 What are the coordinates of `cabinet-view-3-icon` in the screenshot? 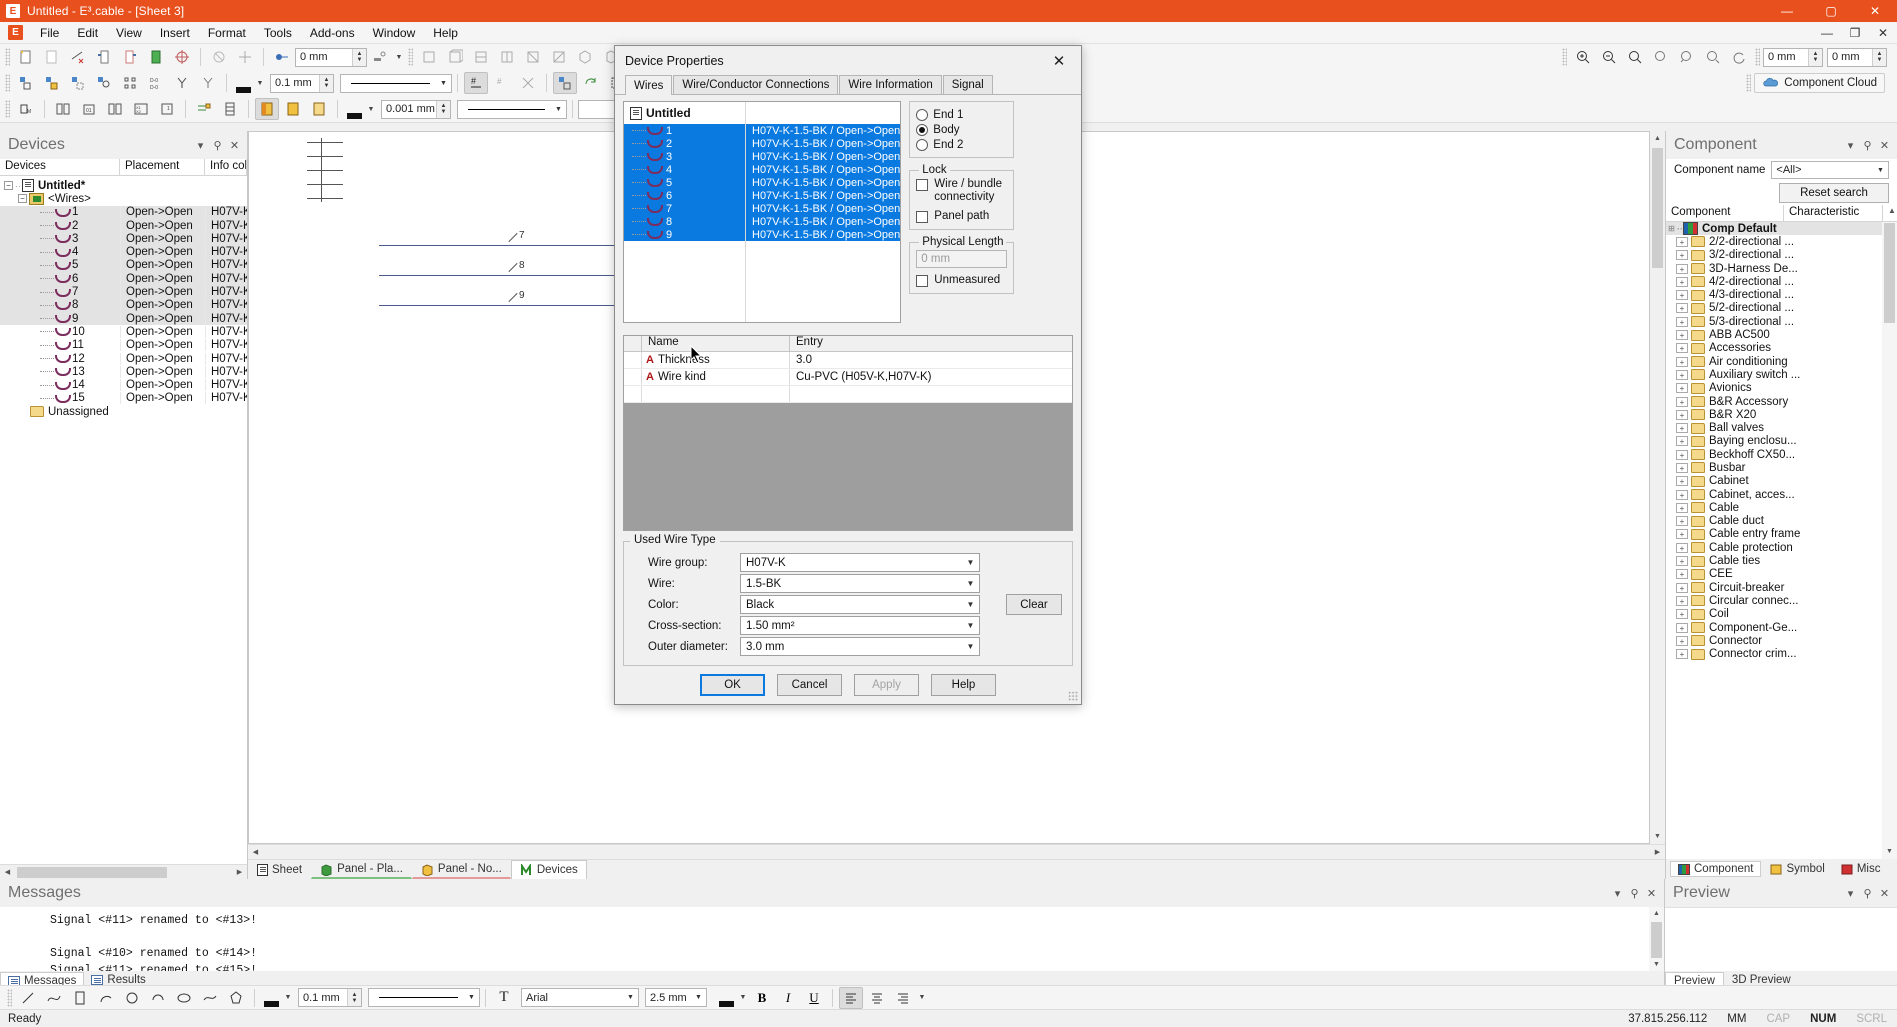 It's located at (319, 109).